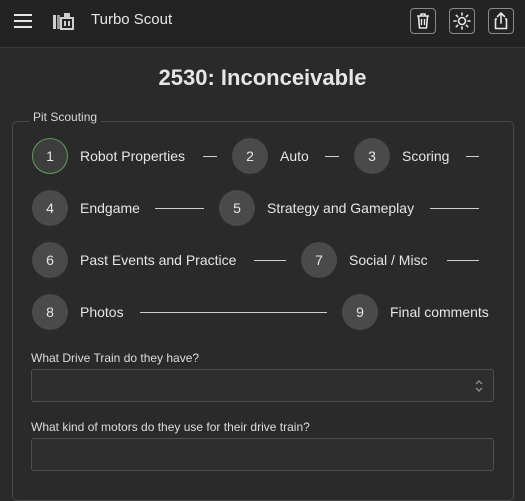  I want to click on step-4: 4, so click(50, 208).